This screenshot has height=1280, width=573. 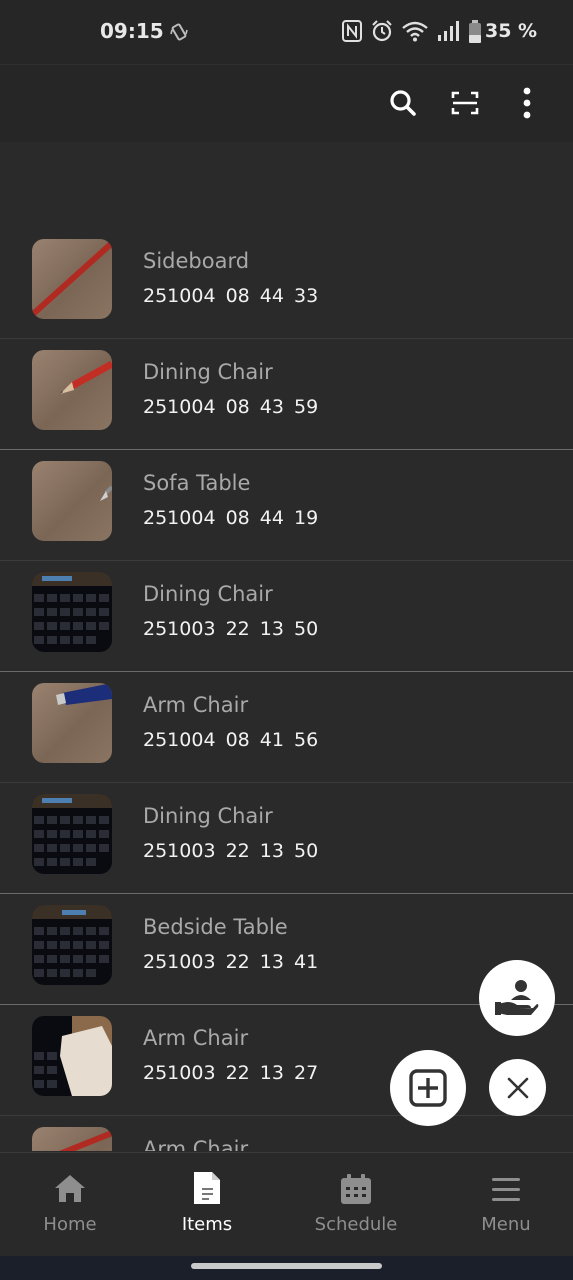 I want to click on hamburger-icon, so click(x=506, y=1189).